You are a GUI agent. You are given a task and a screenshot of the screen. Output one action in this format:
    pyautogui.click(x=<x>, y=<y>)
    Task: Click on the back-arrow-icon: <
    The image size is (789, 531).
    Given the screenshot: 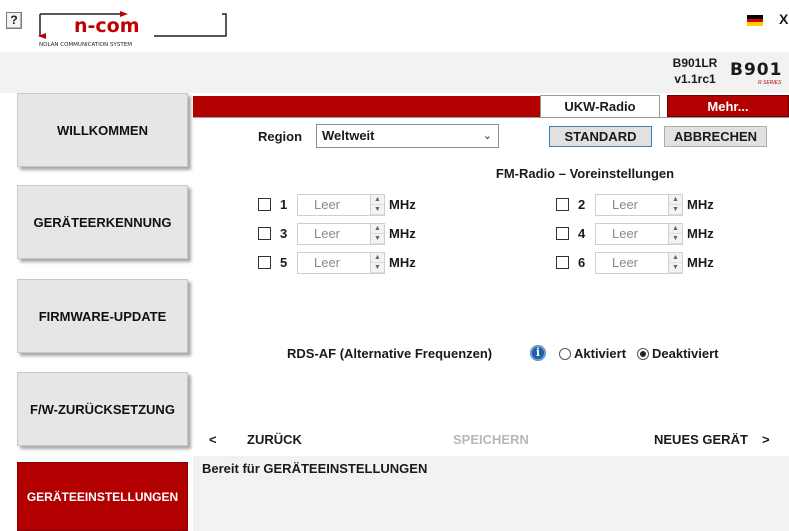 What is the action you would take?
    pyautogui.click(x=213, y=439)
    